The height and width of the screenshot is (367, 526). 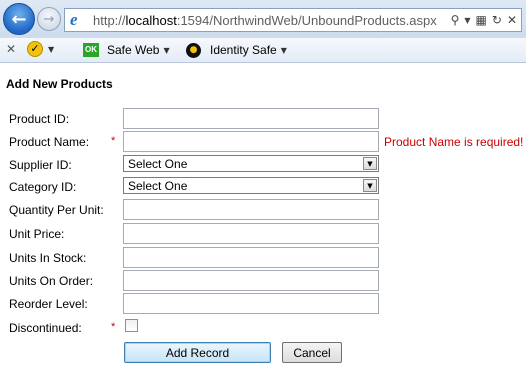 I want to click on safe-web-label: Safe Web, so click(x=133, y=50).